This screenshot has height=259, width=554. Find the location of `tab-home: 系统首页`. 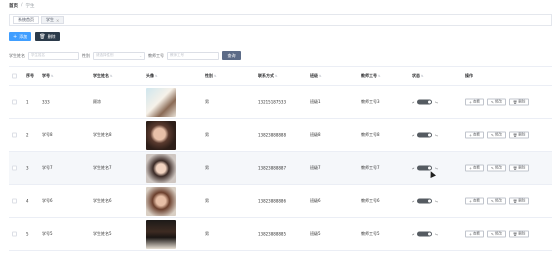

tab-home: 系统首页 is located at coordinates (26, 20).